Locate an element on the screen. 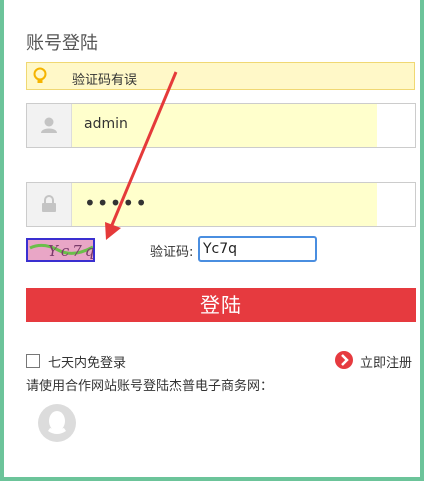 This screenshot has height=481, width=424. annotation-arrow is located at coordinates (141, 155).